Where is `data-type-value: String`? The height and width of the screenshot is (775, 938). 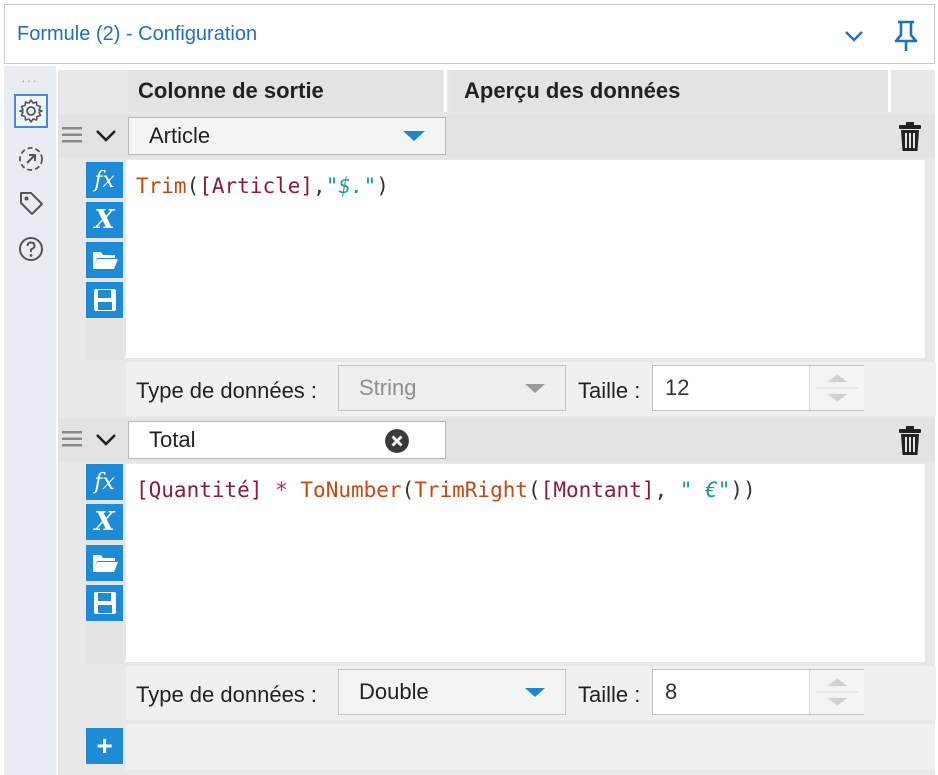
data-type-value: String is located at coordinates (388, 387).